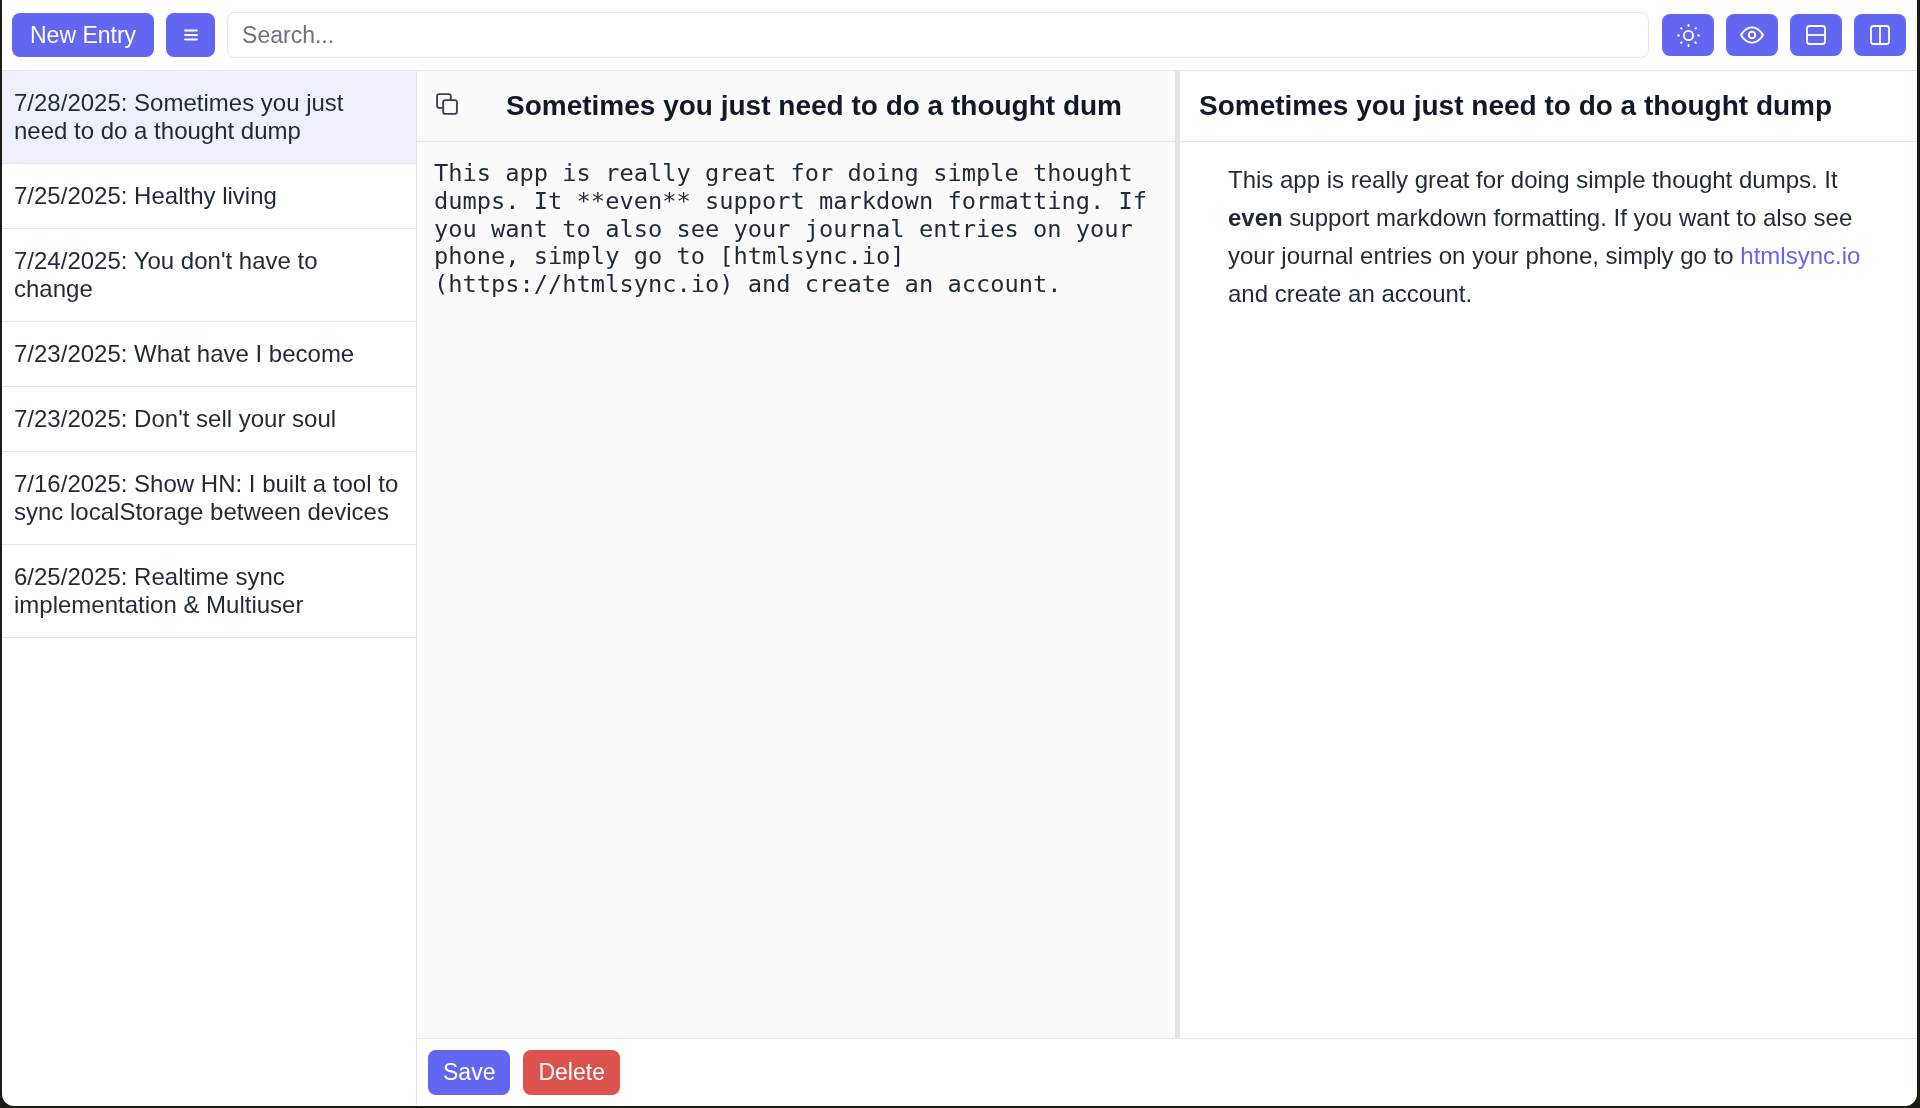  What do you see at coordinates (1516, 106) in the screenshot?
I see `preview-title: Sometimes you just need to do a thought dump` at bounding box center [1516, 106].